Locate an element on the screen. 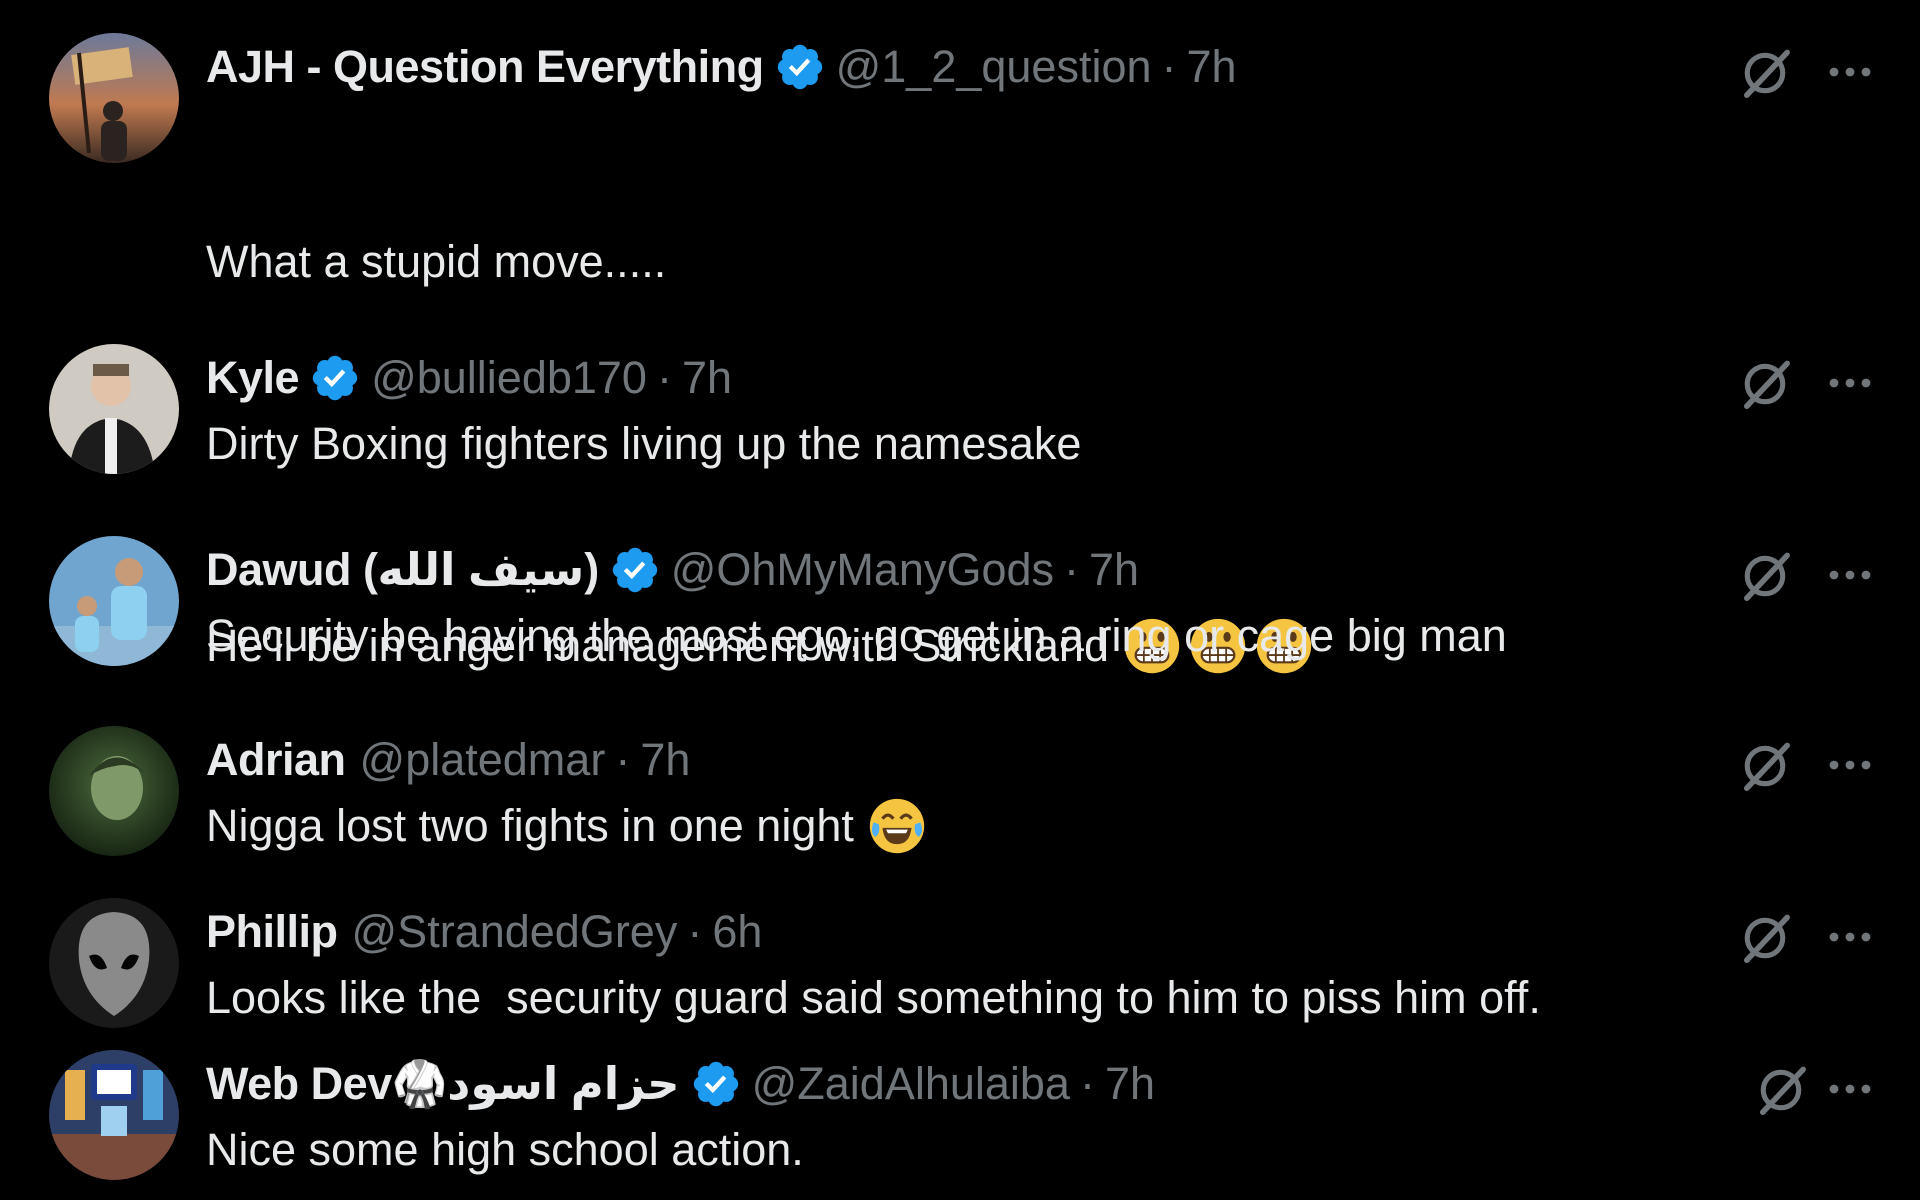 This screenshot has width=1920, height=1200. reply-header: Kyle @bulliedb170 · 7h is located at coordinates (469, 378).